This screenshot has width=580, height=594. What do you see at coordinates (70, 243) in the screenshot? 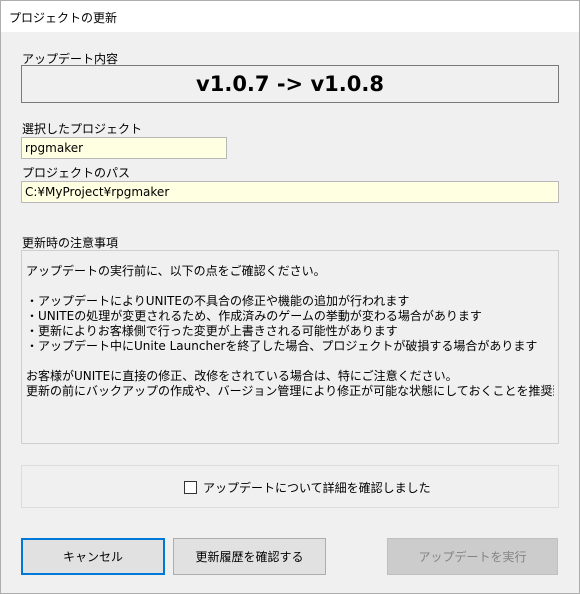
I see `notes-label: 更新時の注意事項` at bounding box center [70, 243].